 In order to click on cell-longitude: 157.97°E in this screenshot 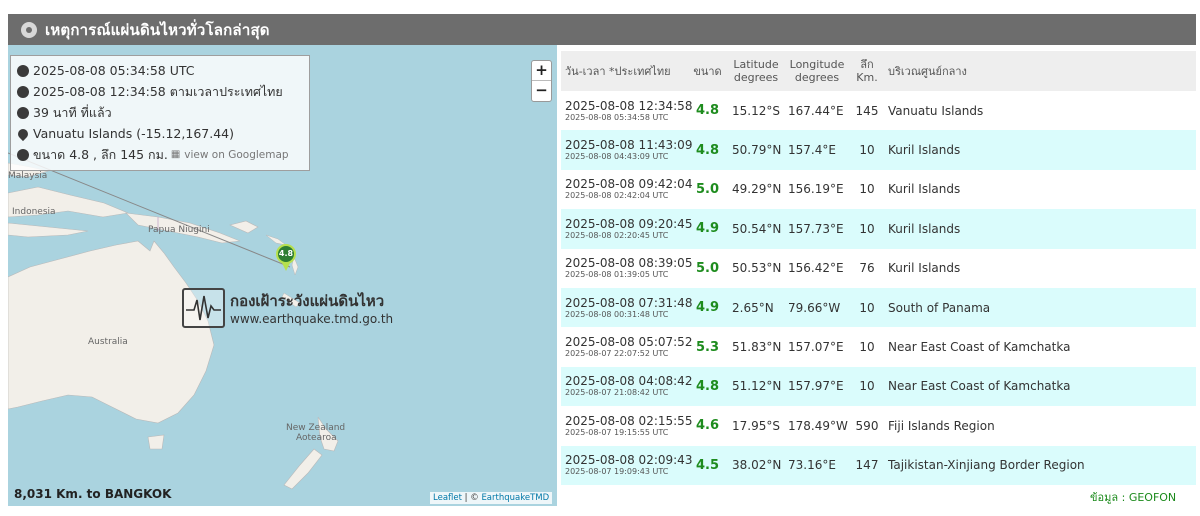, I will do `click(817, 386)`.